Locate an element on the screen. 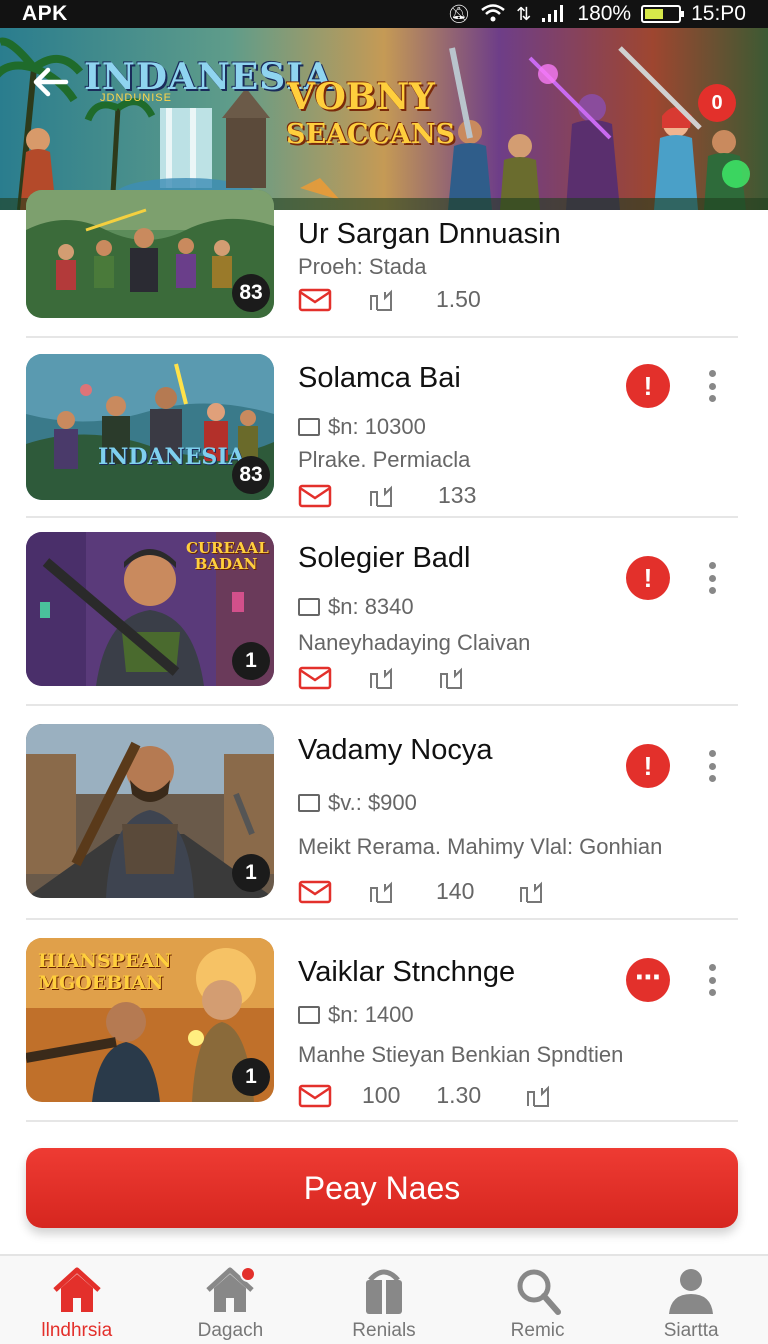 This screenshot has width=768, height=1344. item-subtitle: Proeh: Stada is located at coordinates (362, 266).